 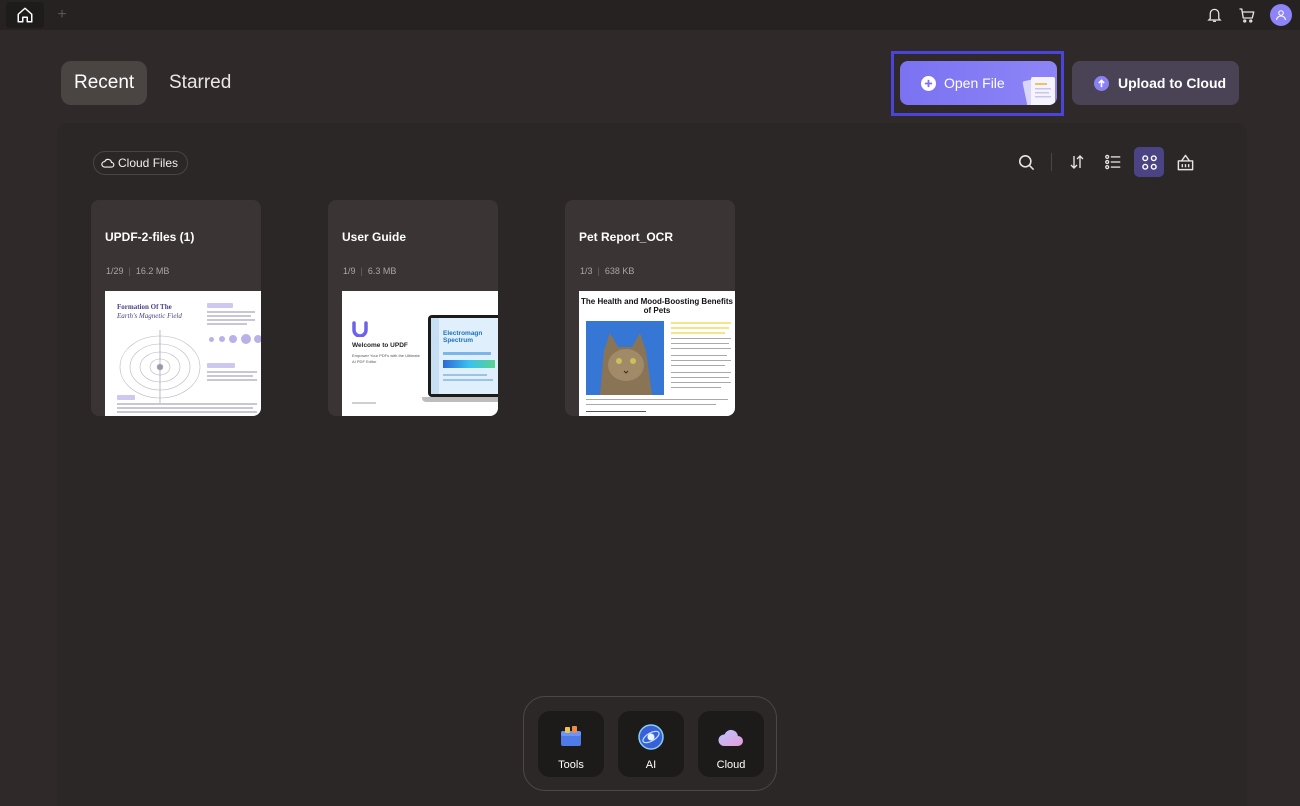 What do you see at coordinates (152, 271) in the screenshot?
I see `file-size: 16.2 MB` at bounding box center [152, 271].